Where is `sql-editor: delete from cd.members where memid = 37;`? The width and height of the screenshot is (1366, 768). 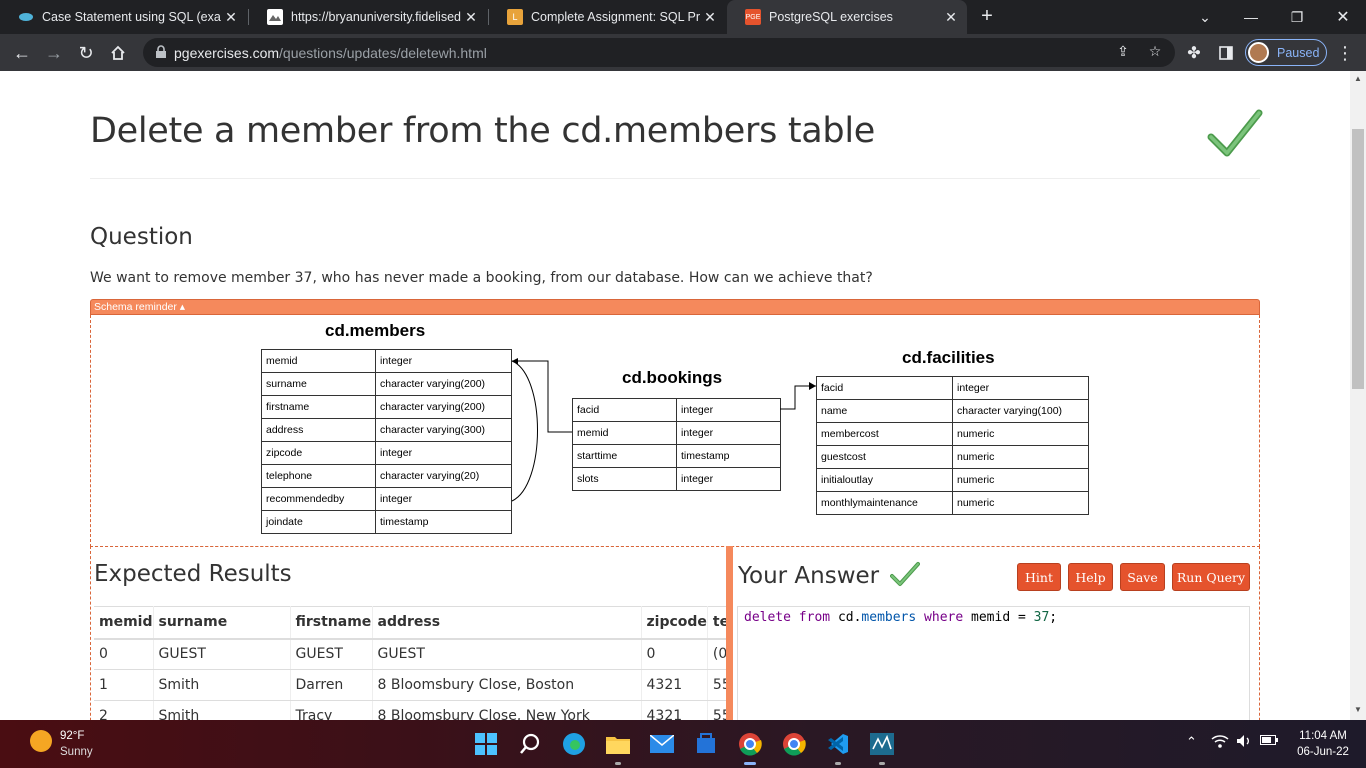
sql-editor: delete from cd.members where memid = 37; is located at coordinates (993, 663).